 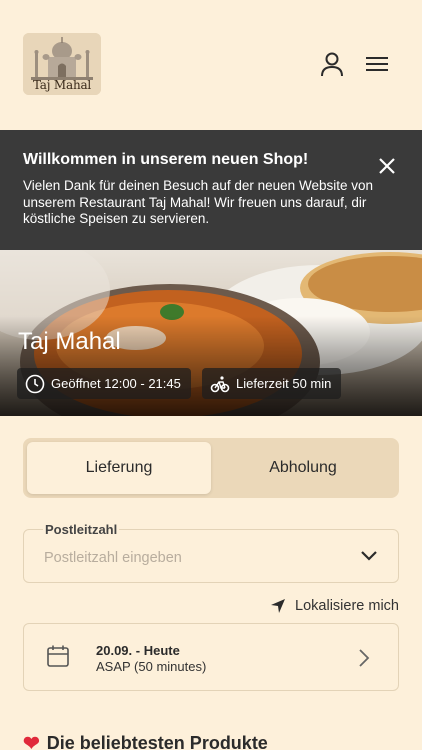 I want to click on popular-products-heading: ❤ Die beliebtesten Produkte, so click(x=145, y=740).